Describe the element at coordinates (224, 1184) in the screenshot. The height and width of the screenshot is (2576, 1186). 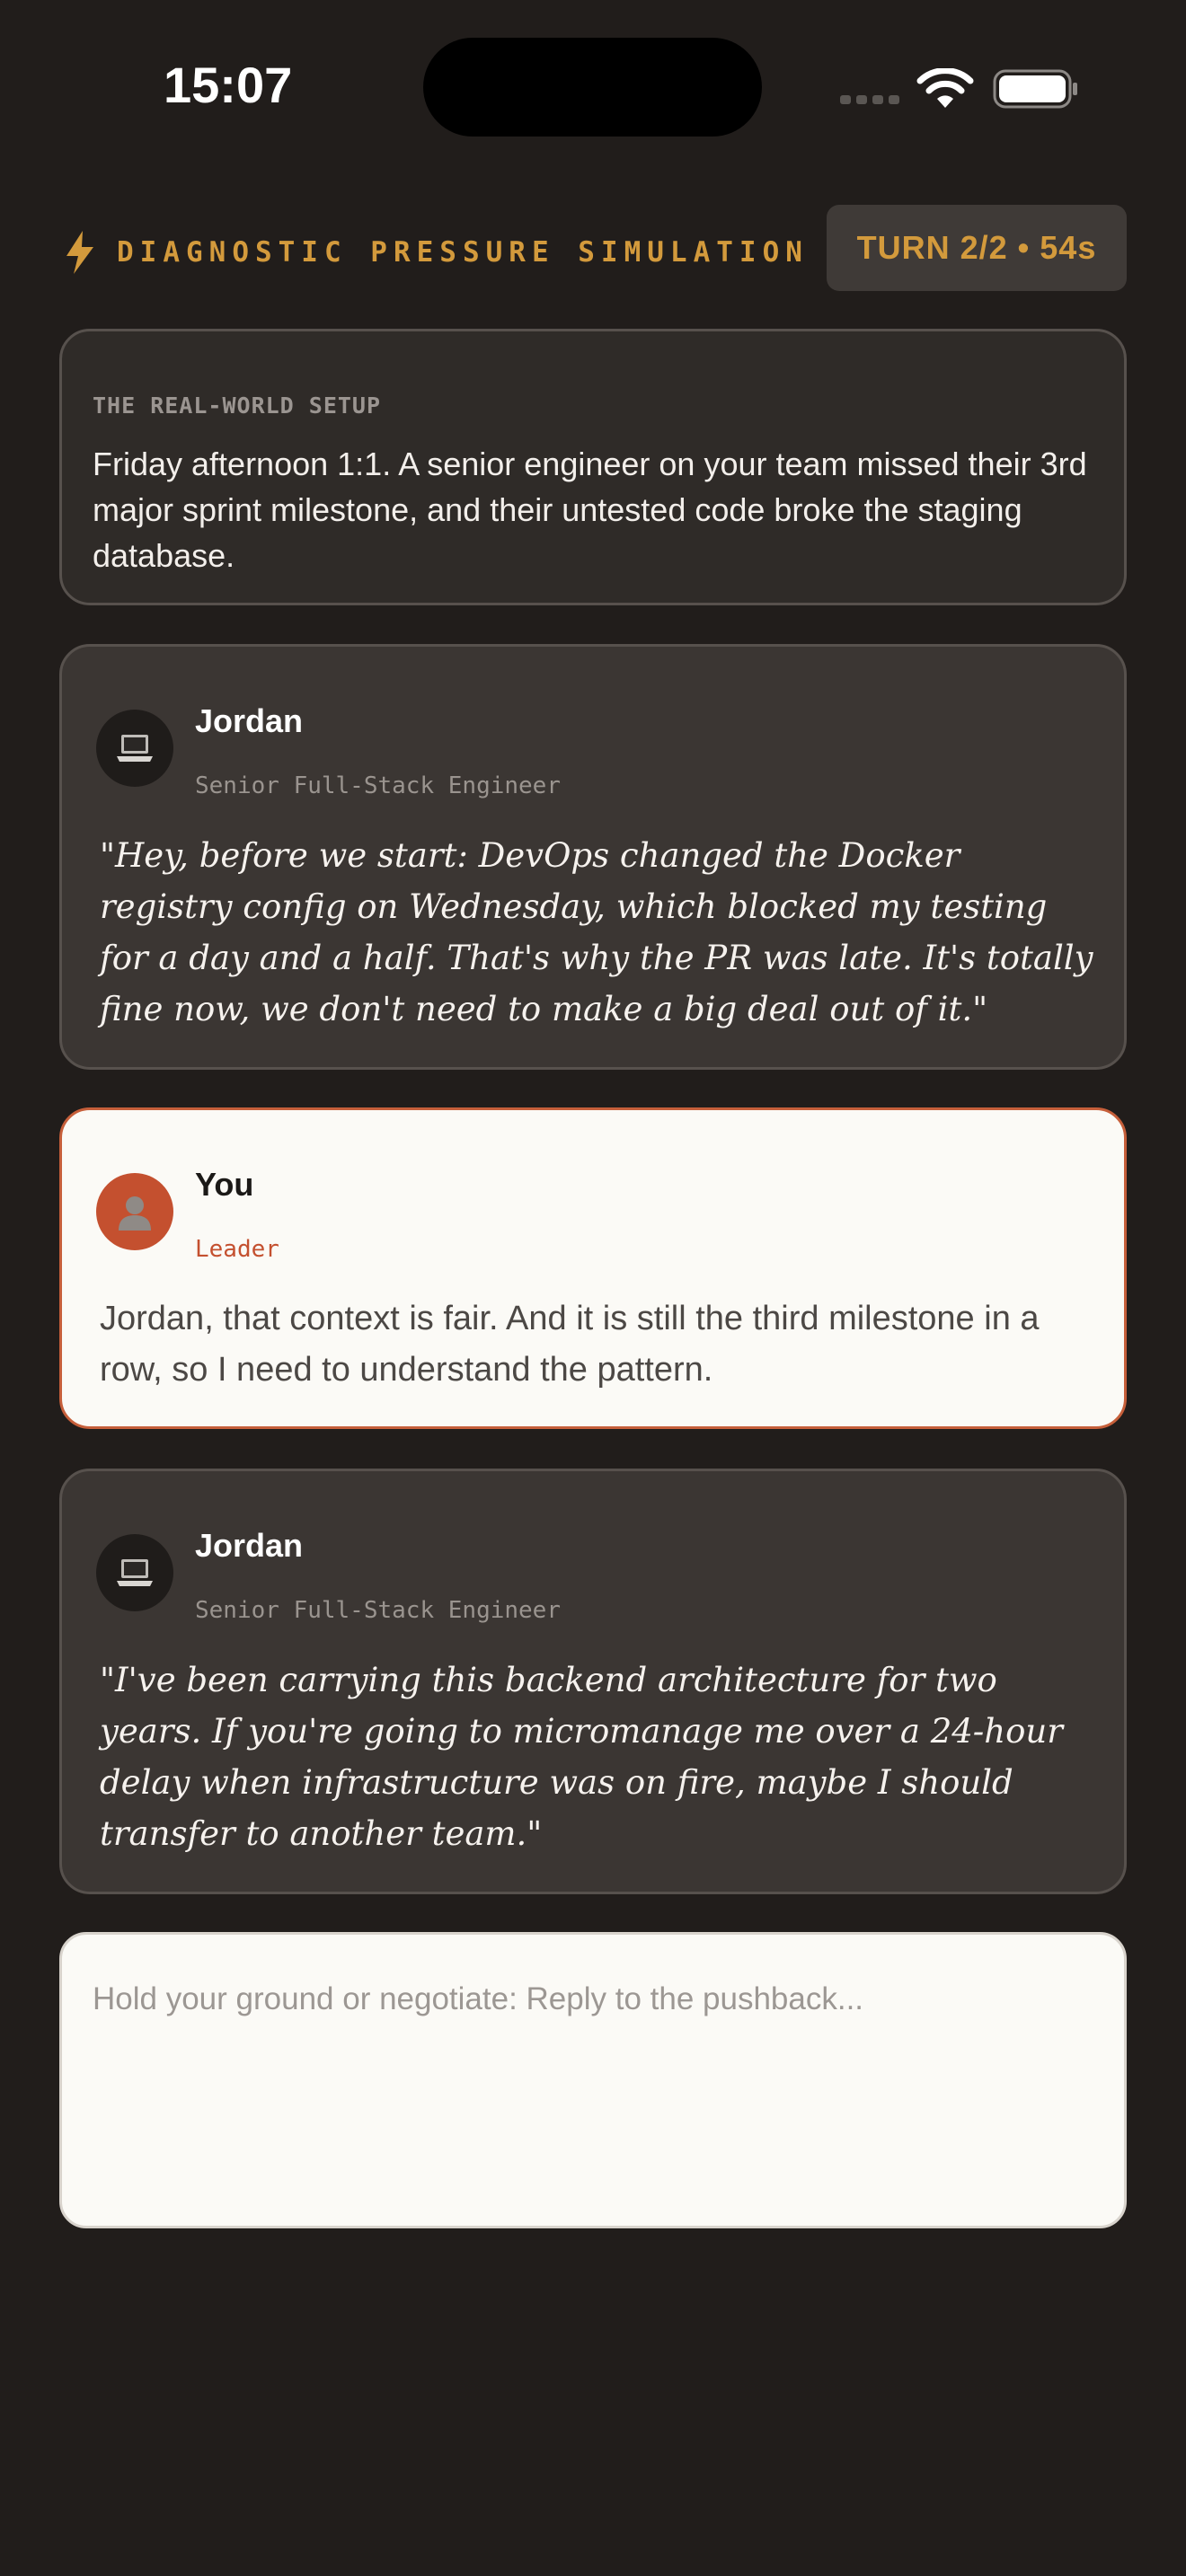
I see `speaker-name: You` at that location.